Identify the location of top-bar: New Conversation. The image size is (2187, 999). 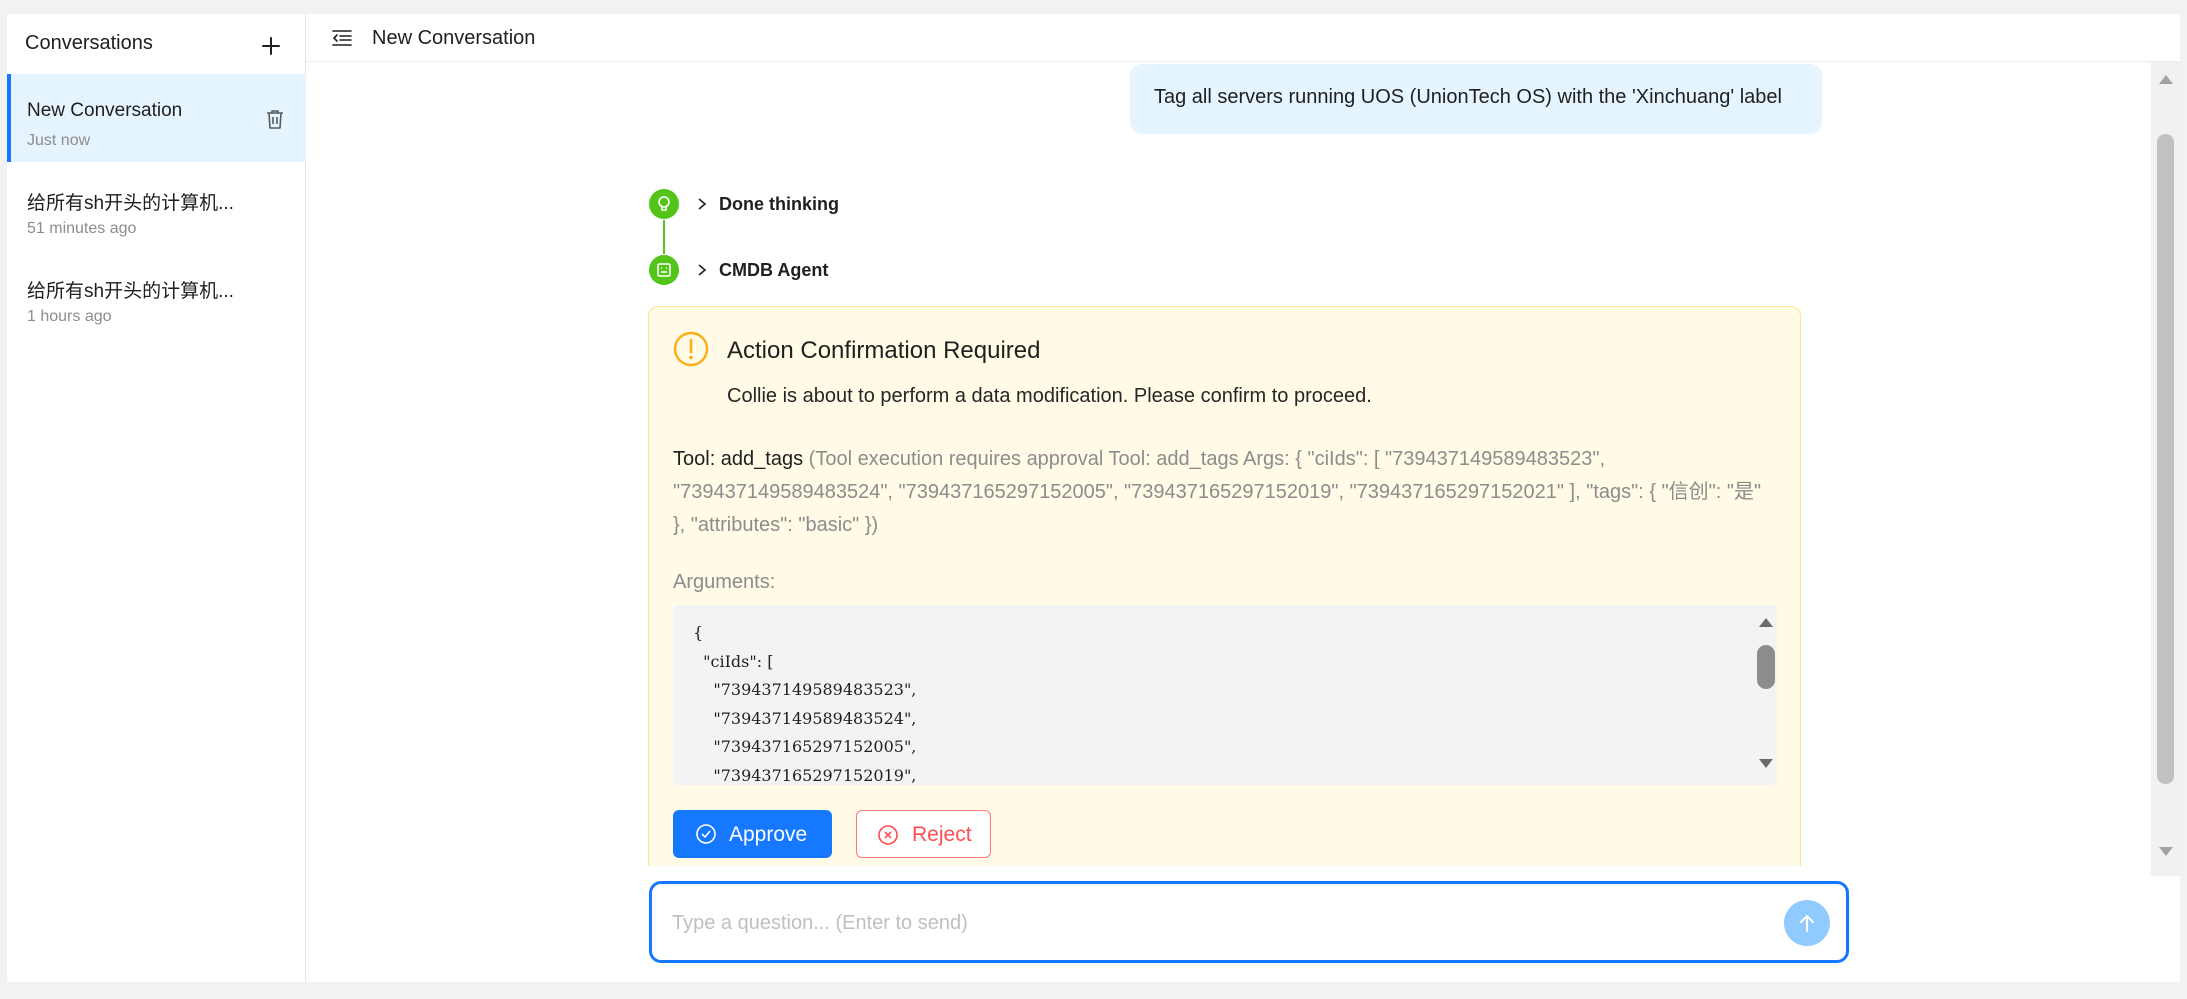
(1243, 38).